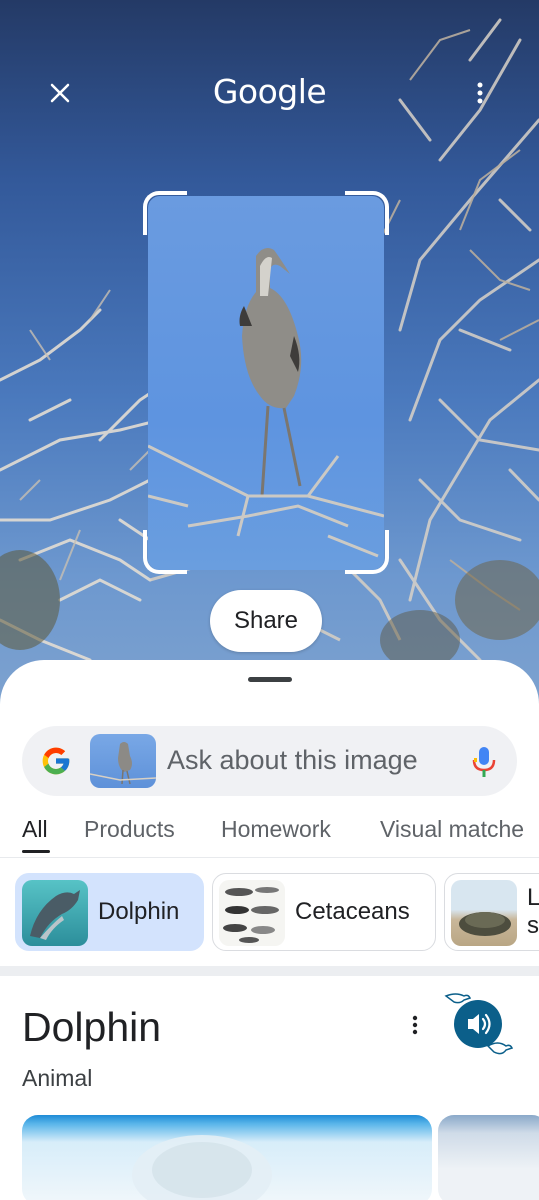  I want to click on drag-handle, so click(270, 679).